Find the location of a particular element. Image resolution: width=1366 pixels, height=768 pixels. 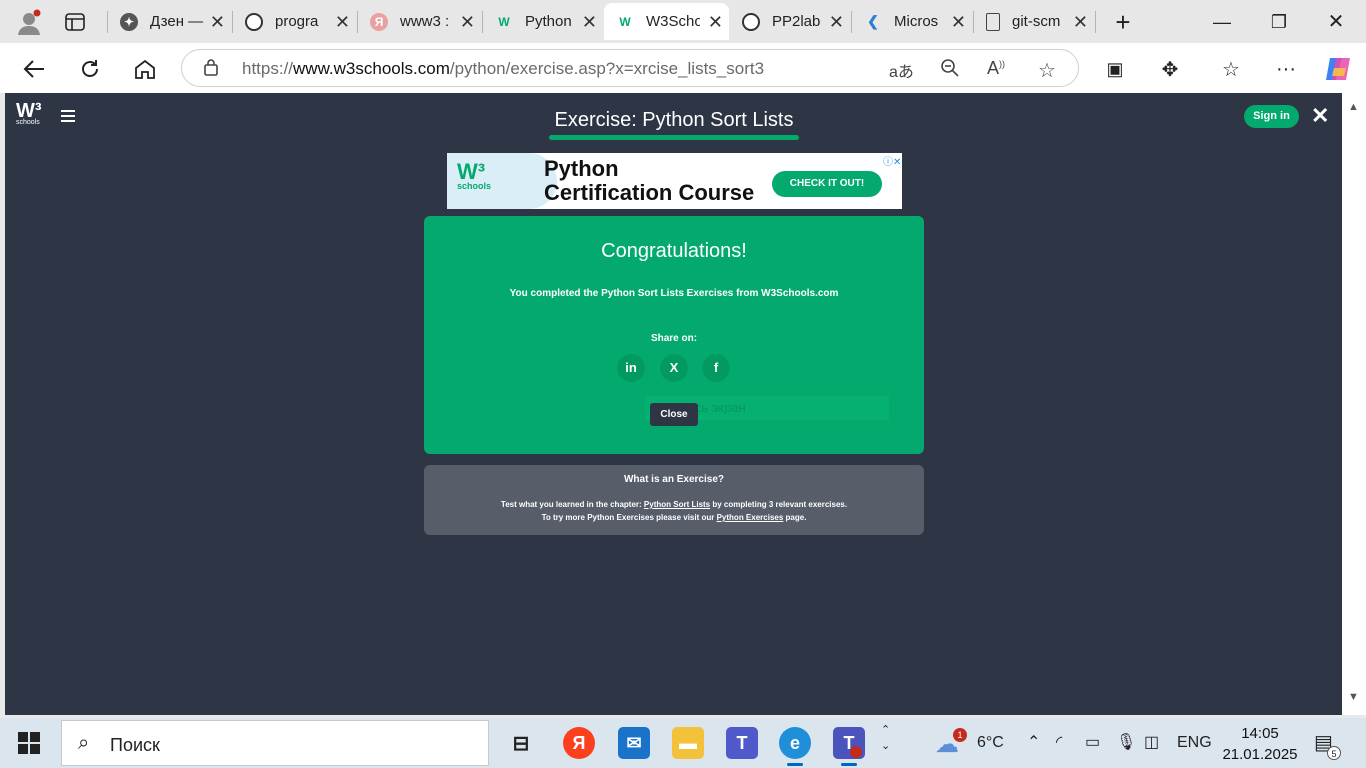

teams-status-dot is located at coordinates (856, 752).